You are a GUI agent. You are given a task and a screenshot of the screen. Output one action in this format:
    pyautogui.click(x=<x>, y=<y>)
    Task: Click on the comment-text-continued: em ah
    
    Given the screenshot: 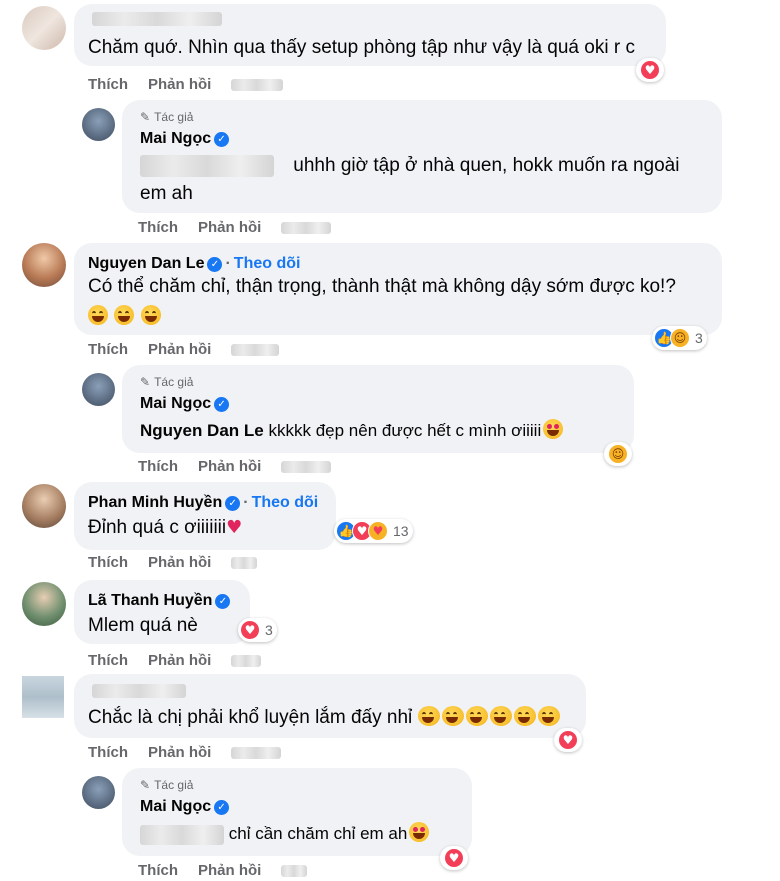 What is the action you would take?
    pyautogui.click(x=166, y=193)
    